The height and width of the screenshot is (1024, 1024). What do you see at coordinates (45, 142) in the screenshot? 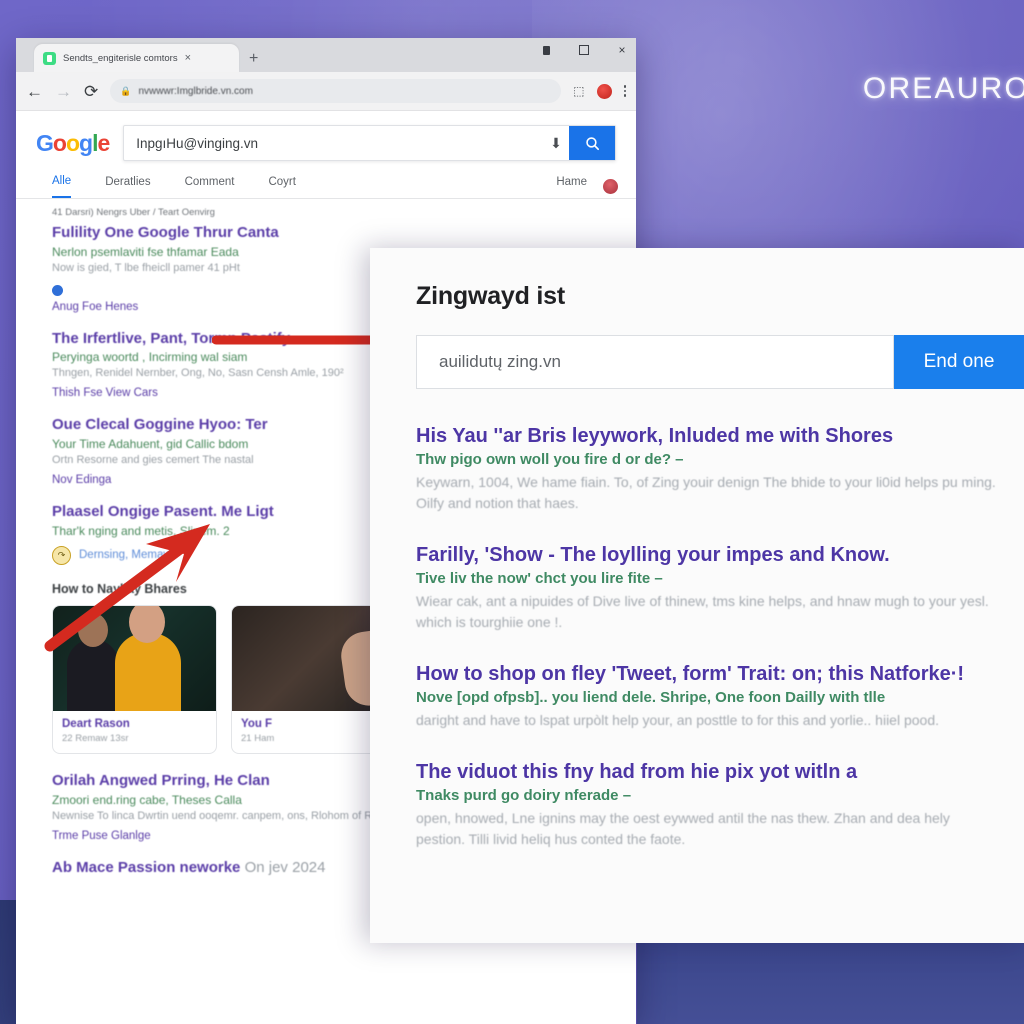
I see `logo-letter: G` at bounding box center [45, 142].